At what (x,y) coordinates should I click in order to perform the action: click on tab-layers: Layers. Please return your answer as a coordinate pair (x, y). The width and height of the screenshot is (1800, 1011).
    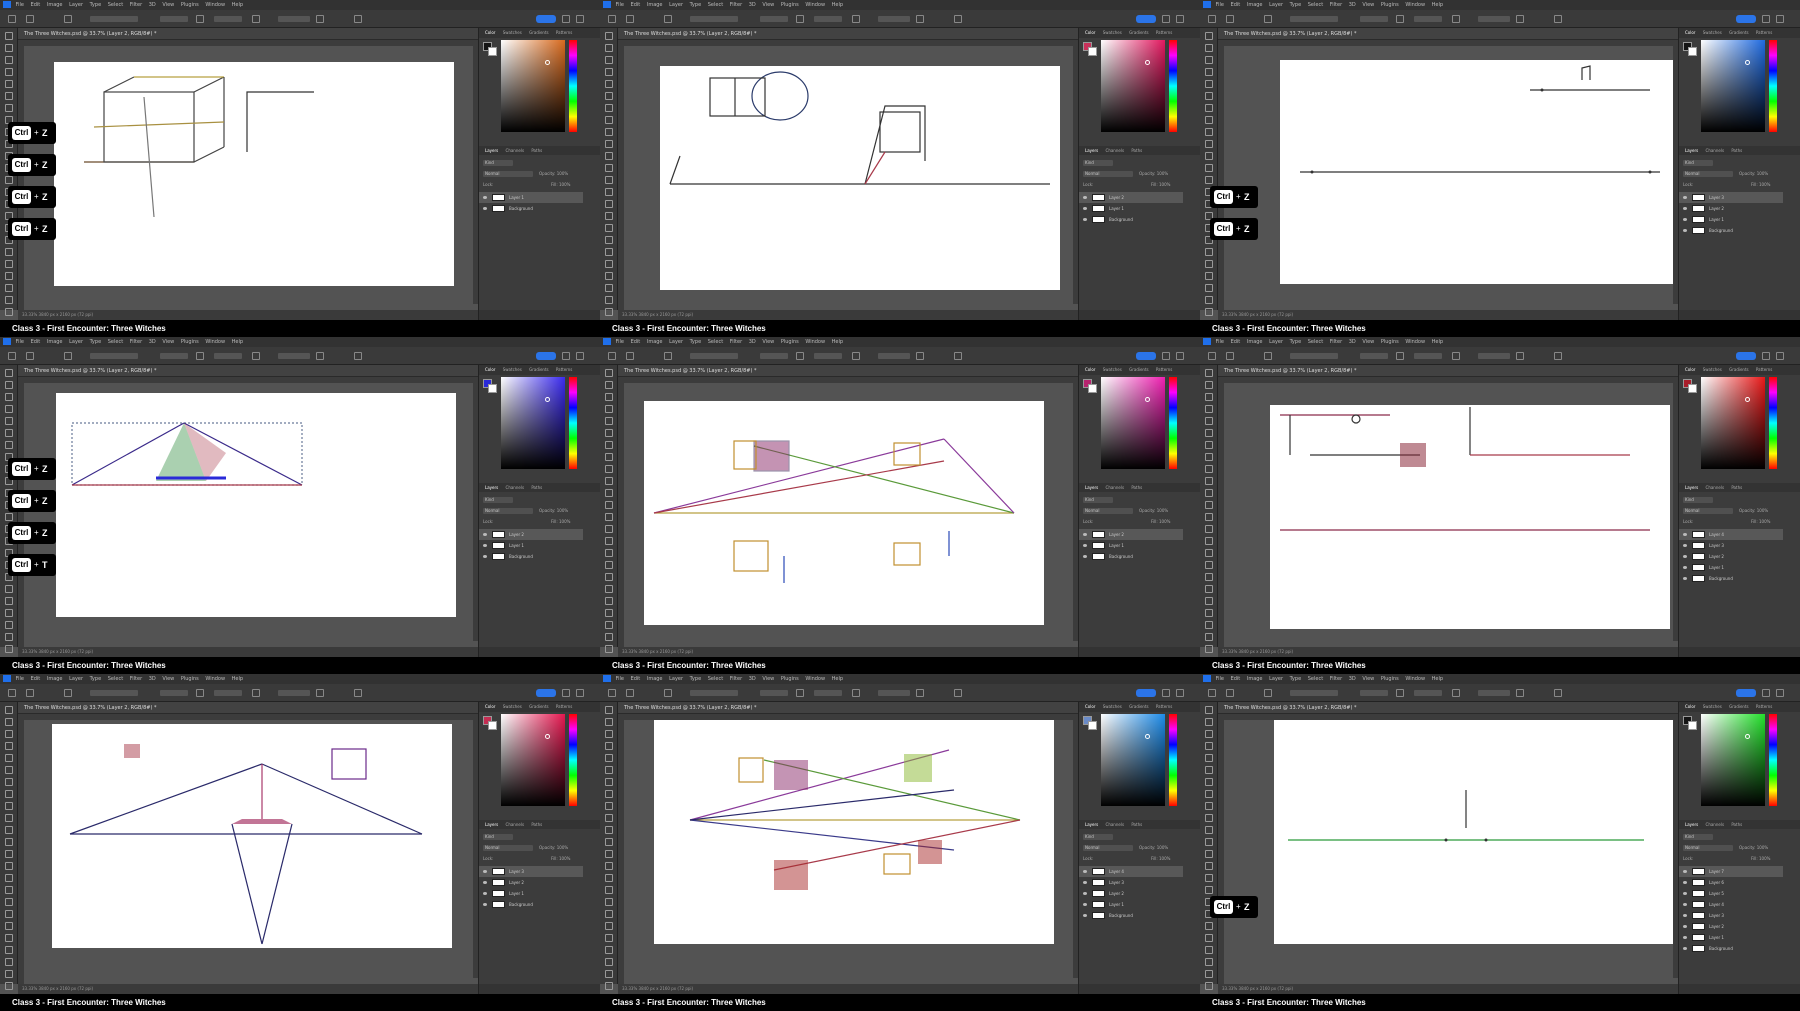
    Looking at the image, I should click on (491, 150).